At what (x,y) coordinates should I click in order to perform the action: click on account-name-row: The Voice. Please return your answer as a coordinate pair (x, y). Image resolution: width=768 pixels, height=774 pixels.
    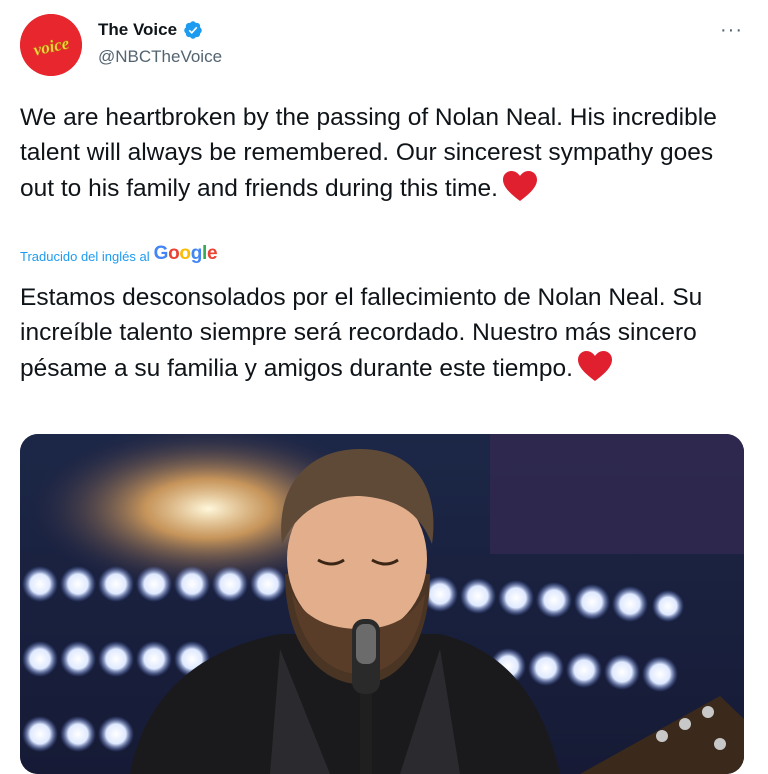
    Looking at the image, I should click on (150, 30).